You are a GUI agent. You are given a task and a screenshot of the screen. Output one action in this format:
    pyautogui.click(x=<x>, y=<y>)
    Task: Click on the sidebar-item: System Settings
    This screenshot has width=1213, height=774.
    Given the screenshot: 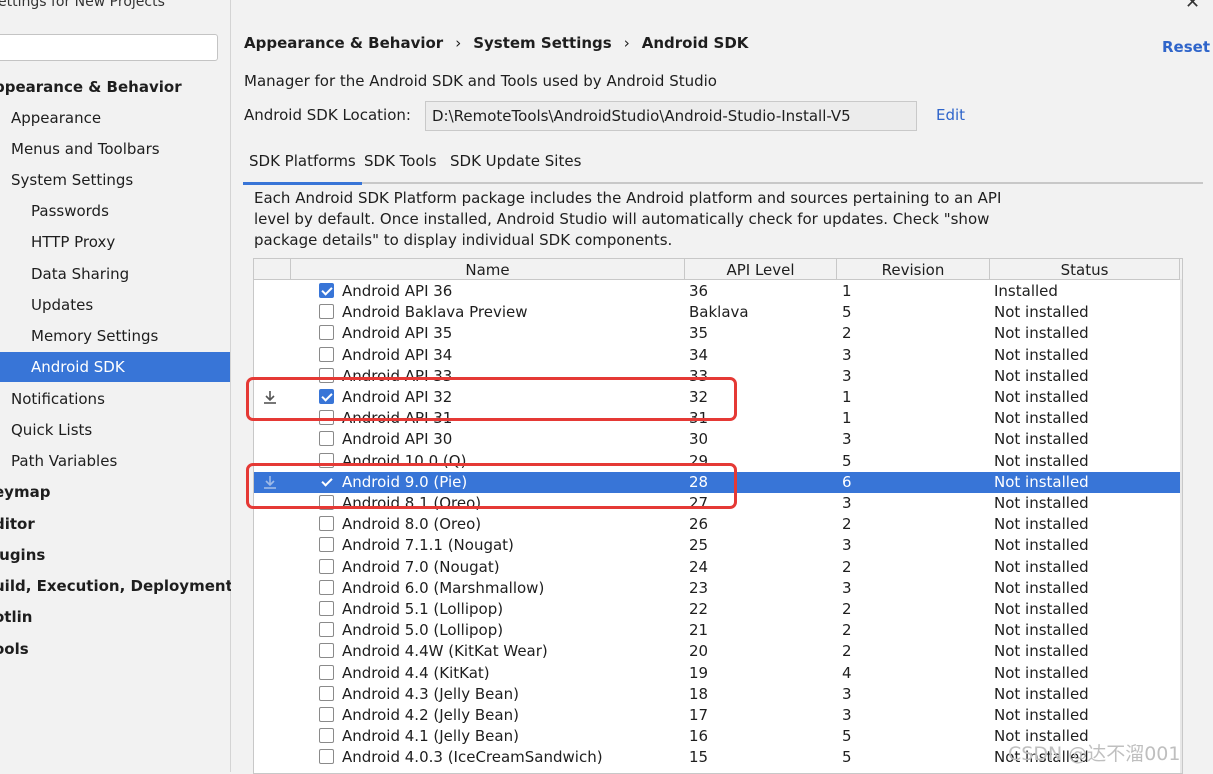 What is the action you would take?
    pyautogui.click(x=115, y=180)
    